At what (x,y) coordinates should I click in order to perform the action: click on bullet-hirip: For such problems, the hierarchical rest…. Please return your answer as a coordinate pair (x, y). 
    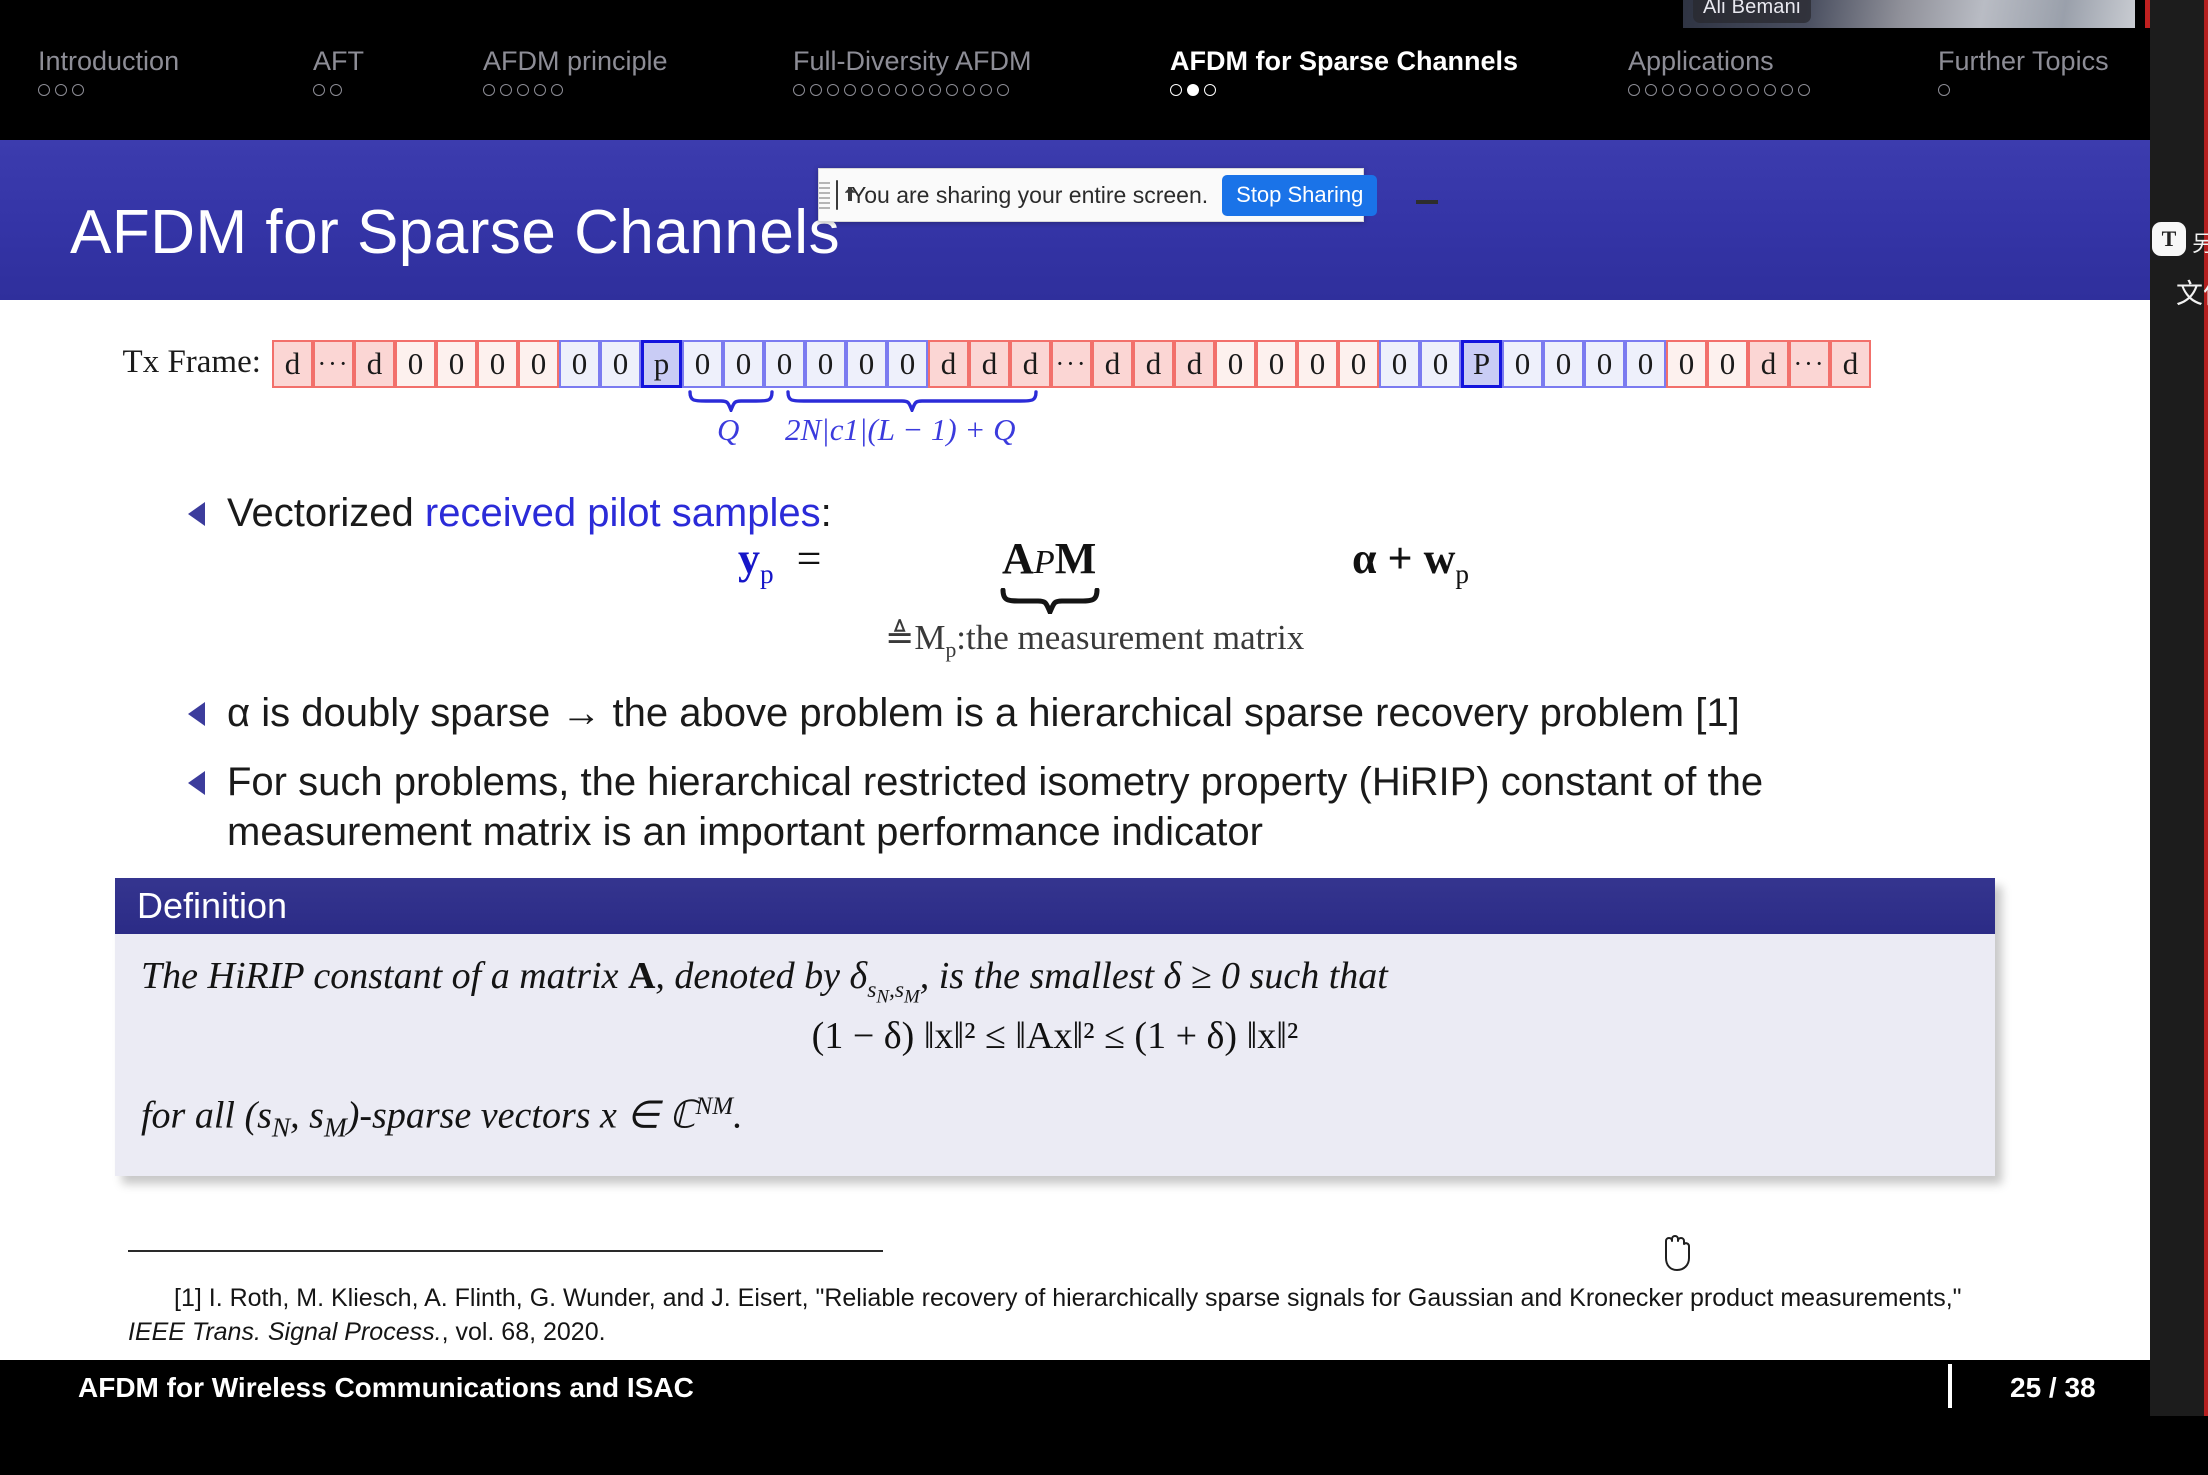
    Looking at the image, I should click on (1023, 807).